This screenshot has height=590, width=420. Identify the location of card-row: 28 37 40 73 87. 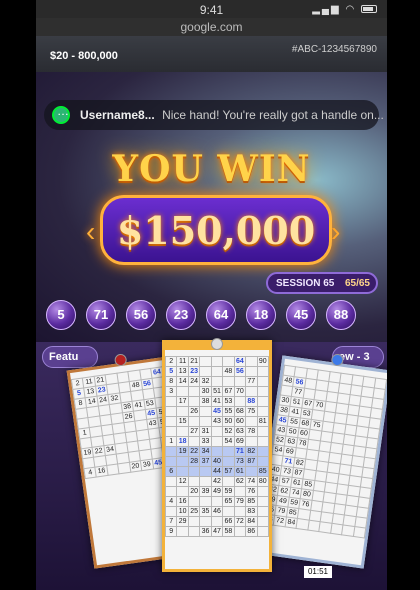
(216, 461).